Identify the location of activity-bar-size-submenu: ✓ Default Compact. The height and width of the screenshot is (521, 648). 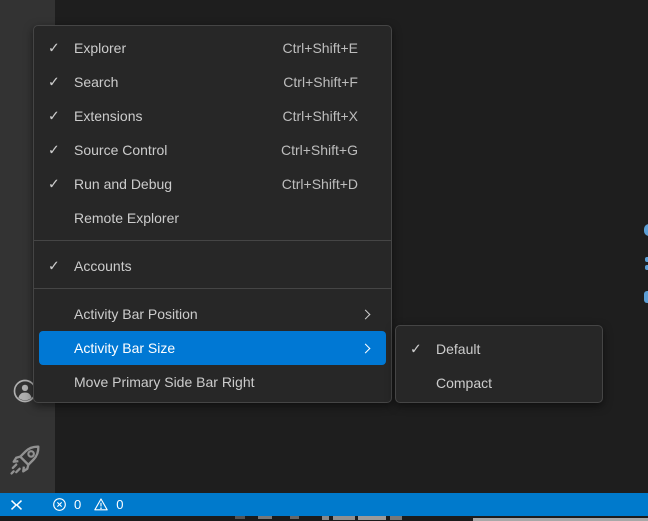
(499, 364).